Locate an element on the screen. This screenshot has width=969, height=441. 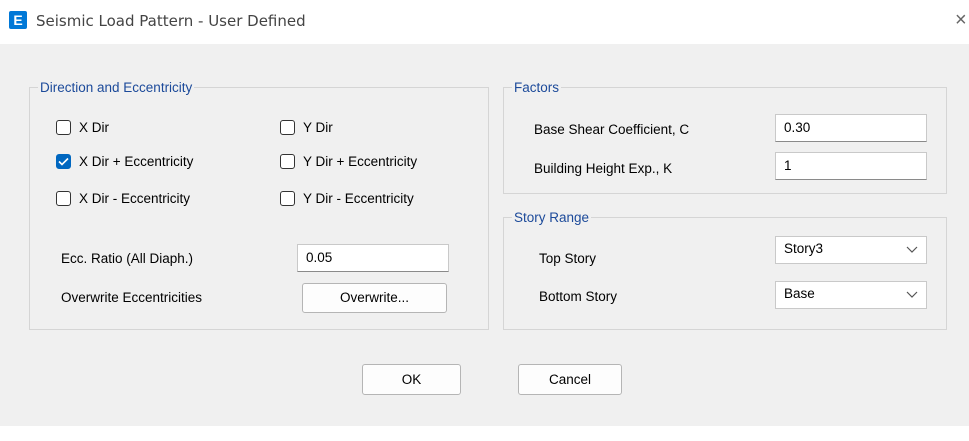
checkbox-label: Y Dir - Eccentricity is located at coordinates (358, 198).